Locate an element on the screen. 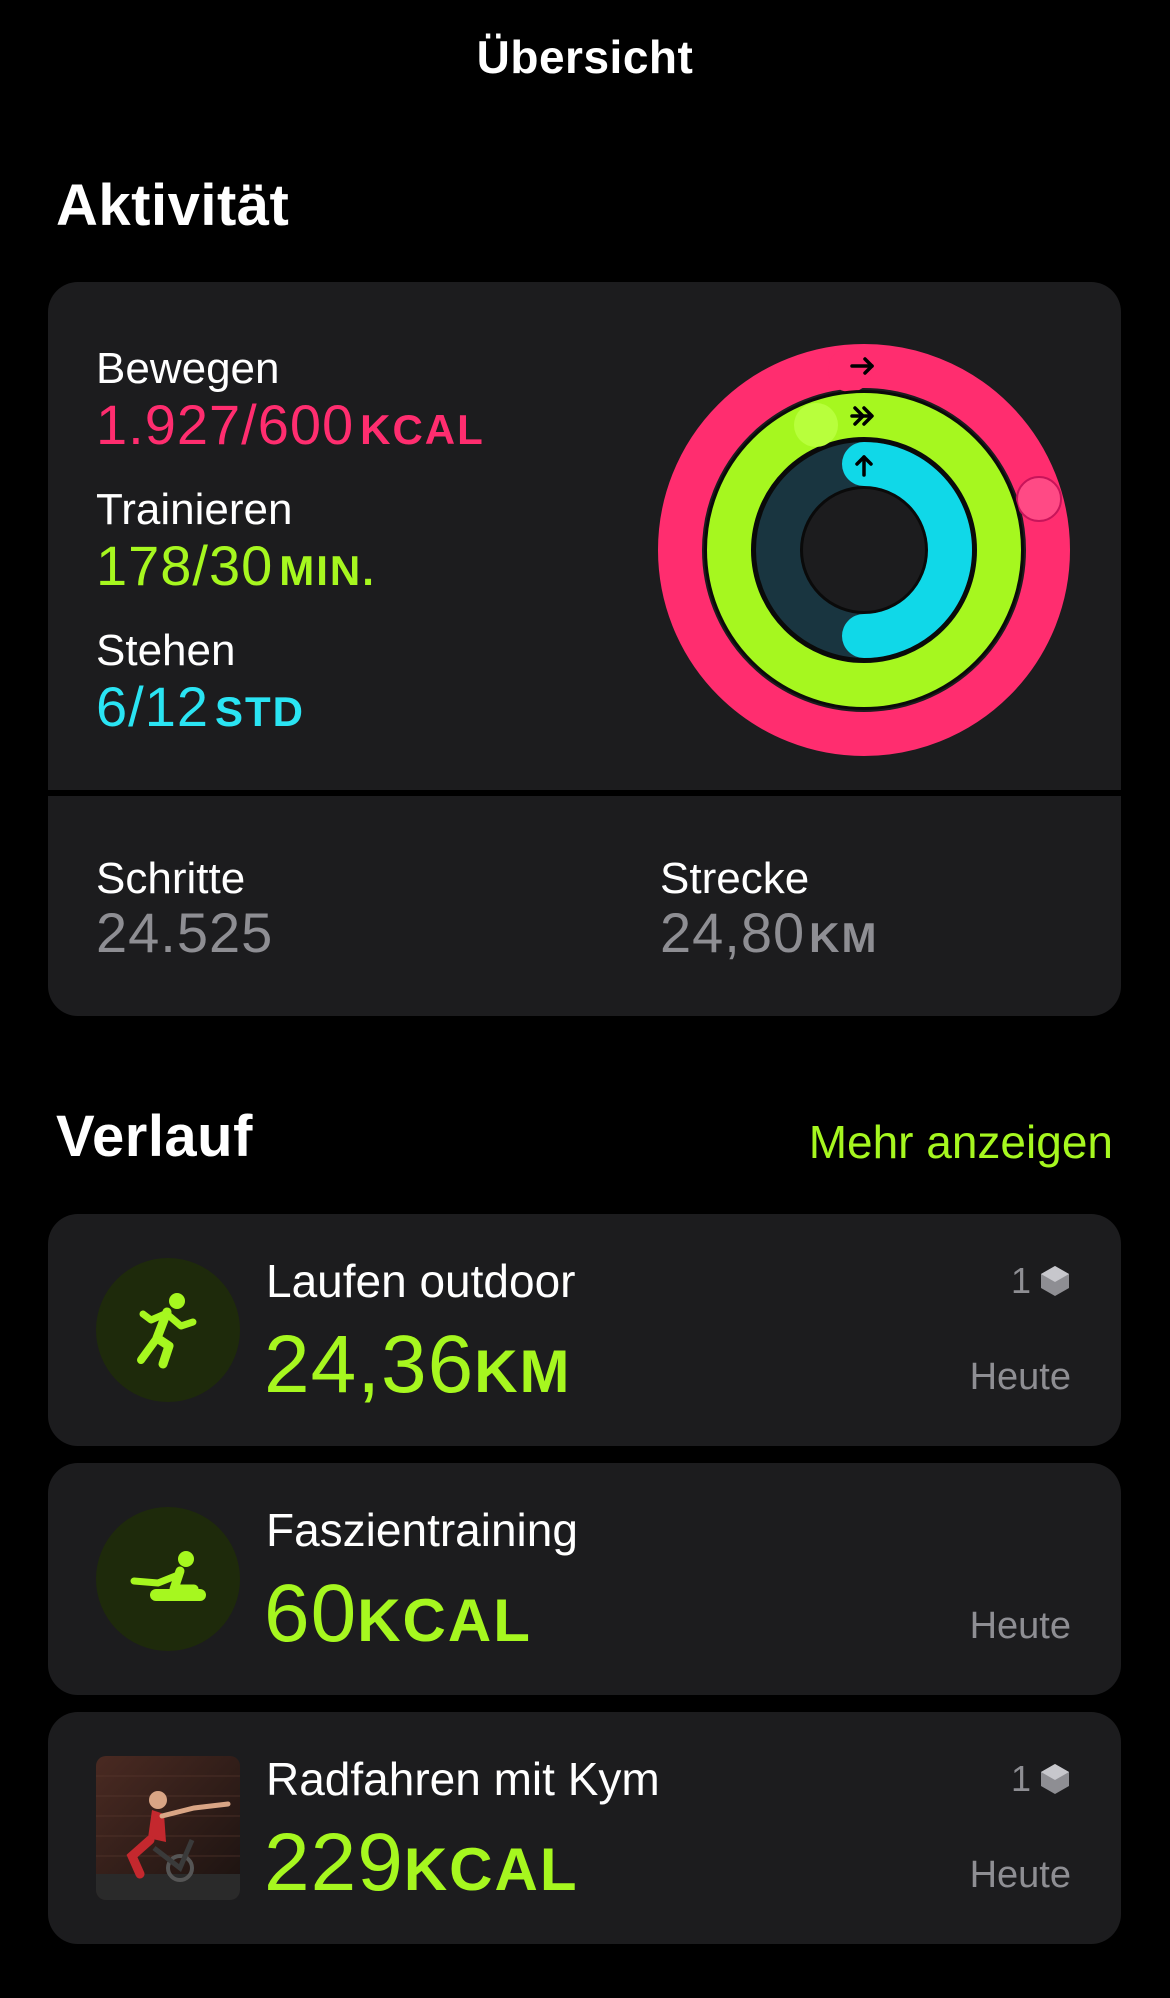 The width and height of the screenshot is (1170, 1998). move-ring-end is located at coordinates (1039, 499).